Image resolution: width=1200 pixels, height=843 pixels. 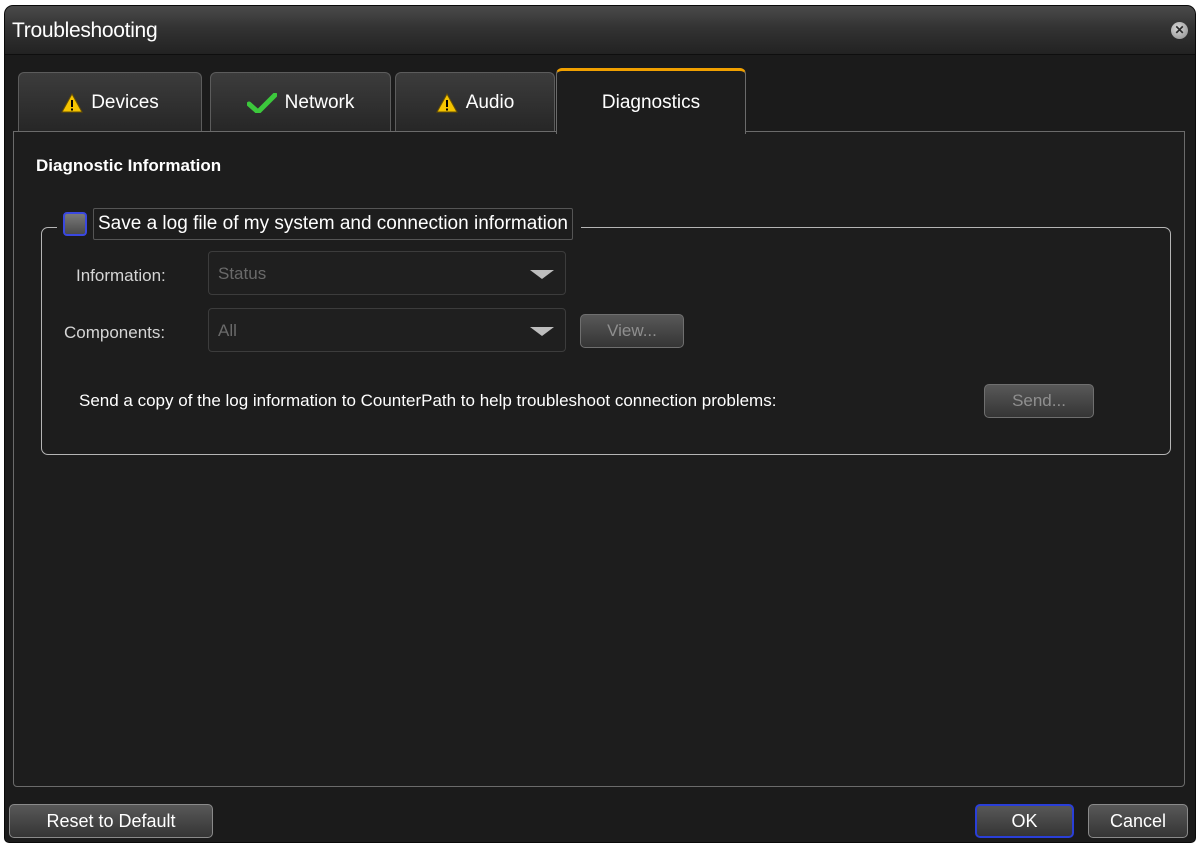 I want to click on tab-diagnostics: Diagnostics, so click(x=651, y=101).